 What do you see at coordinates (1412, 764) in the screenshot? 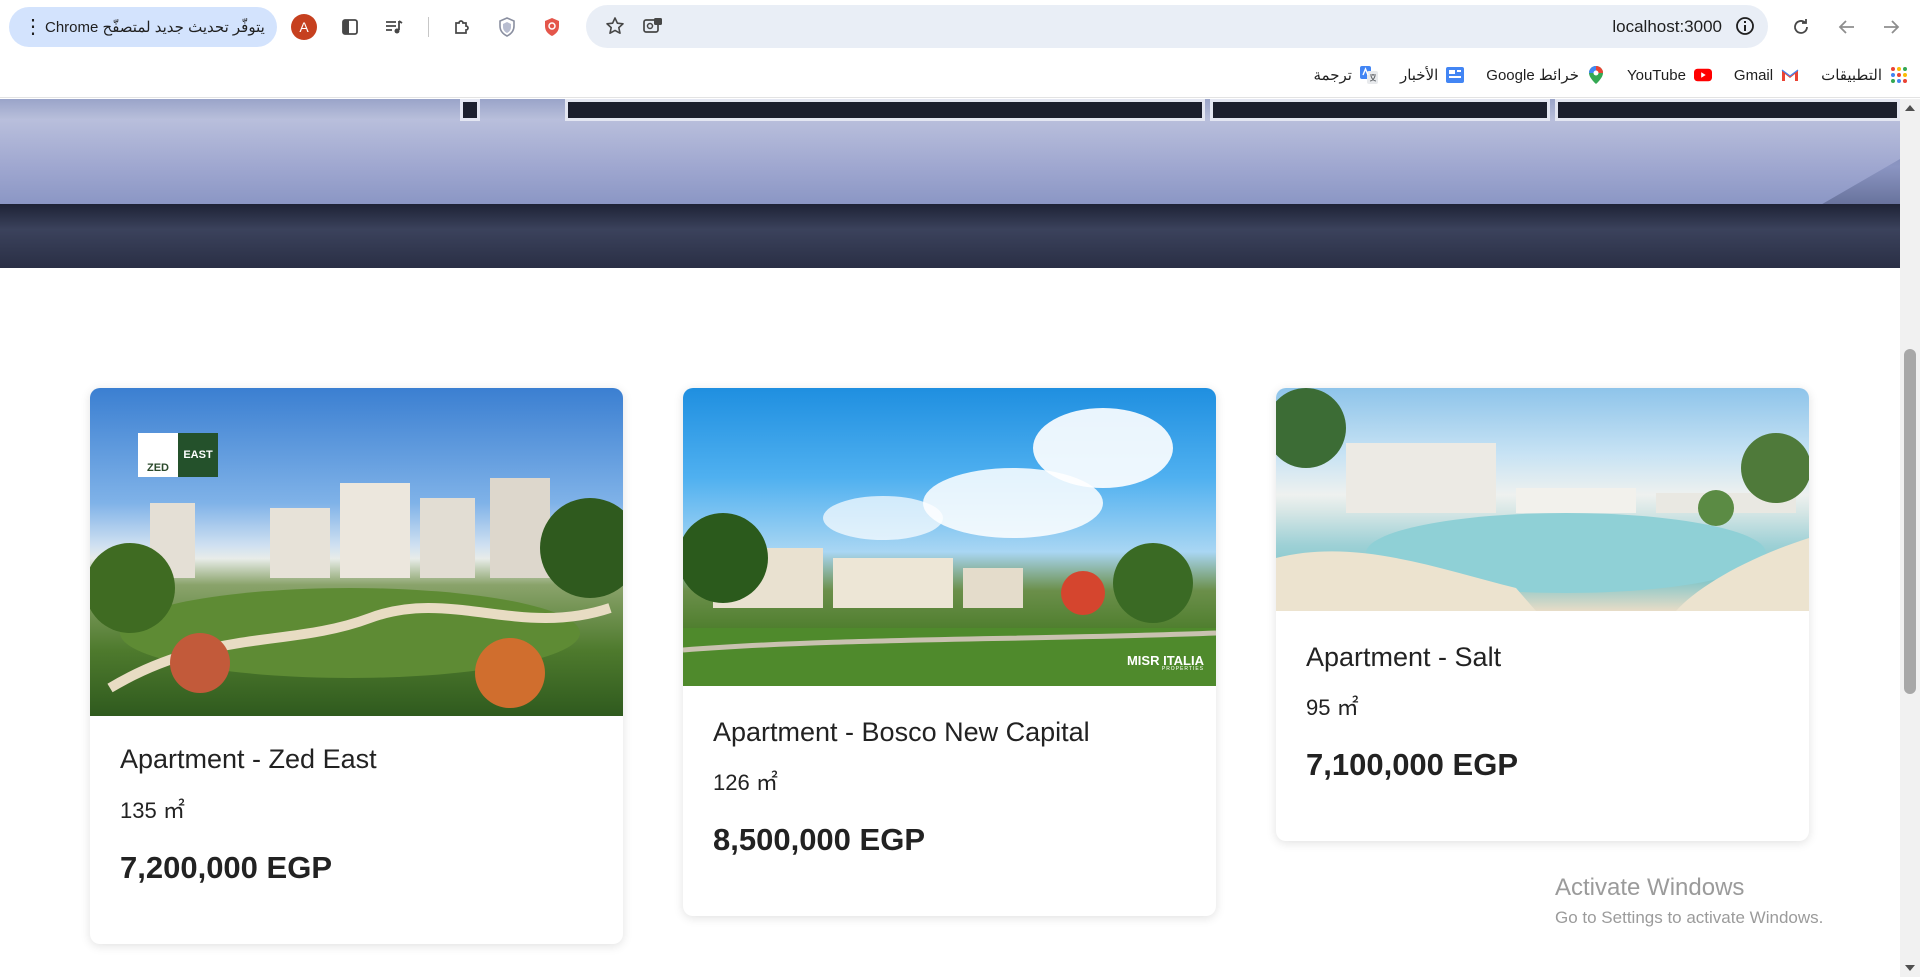
I see `listing-price: 7,100,000 EGP` at bounding box center [1412, 764].